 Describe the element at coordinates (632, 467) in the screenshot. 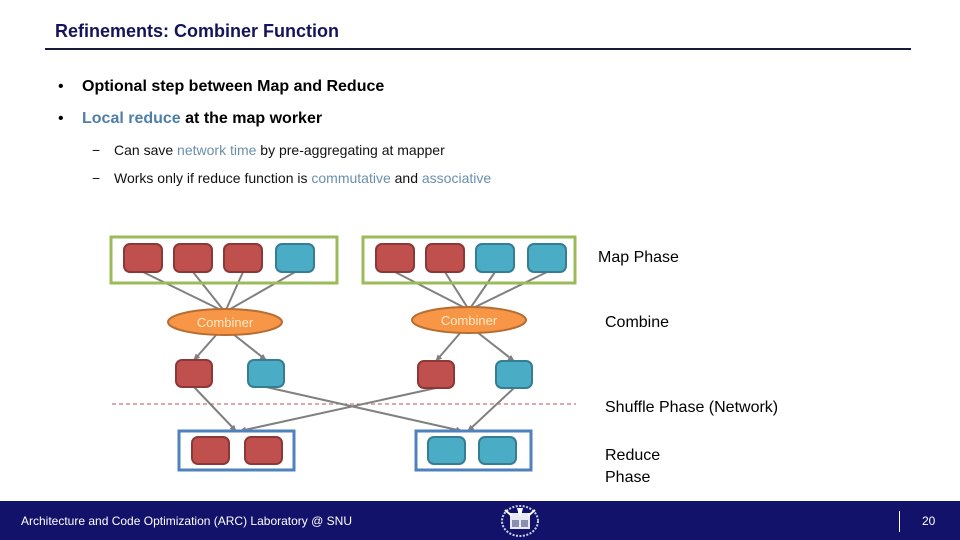

I see `phase-label-reduce: Reduce Phase` at that location.